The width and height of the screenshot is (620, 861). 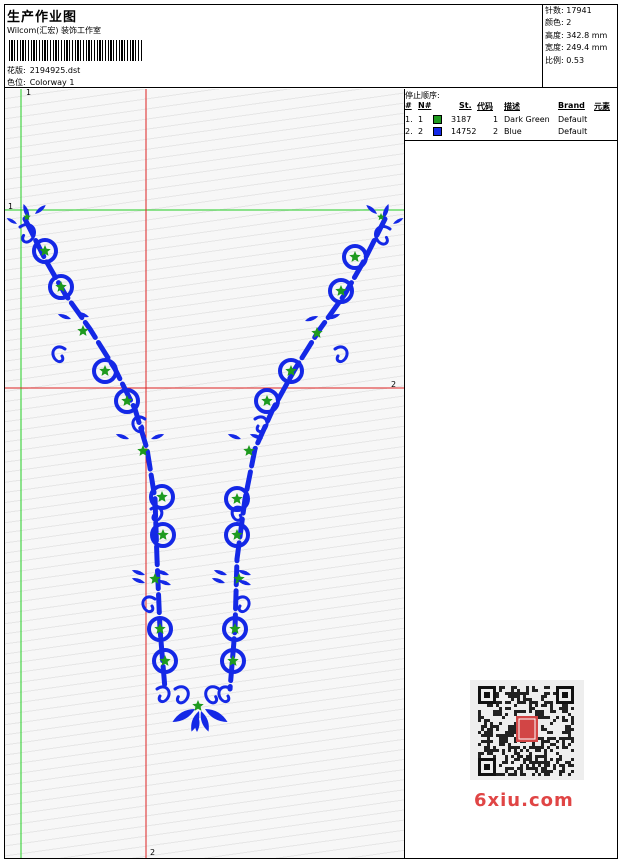 What do you see at coordinates (524, 800) in the screenshot?
I see `watermark-text: 6xiu.com` at bounding box center [524, 800].